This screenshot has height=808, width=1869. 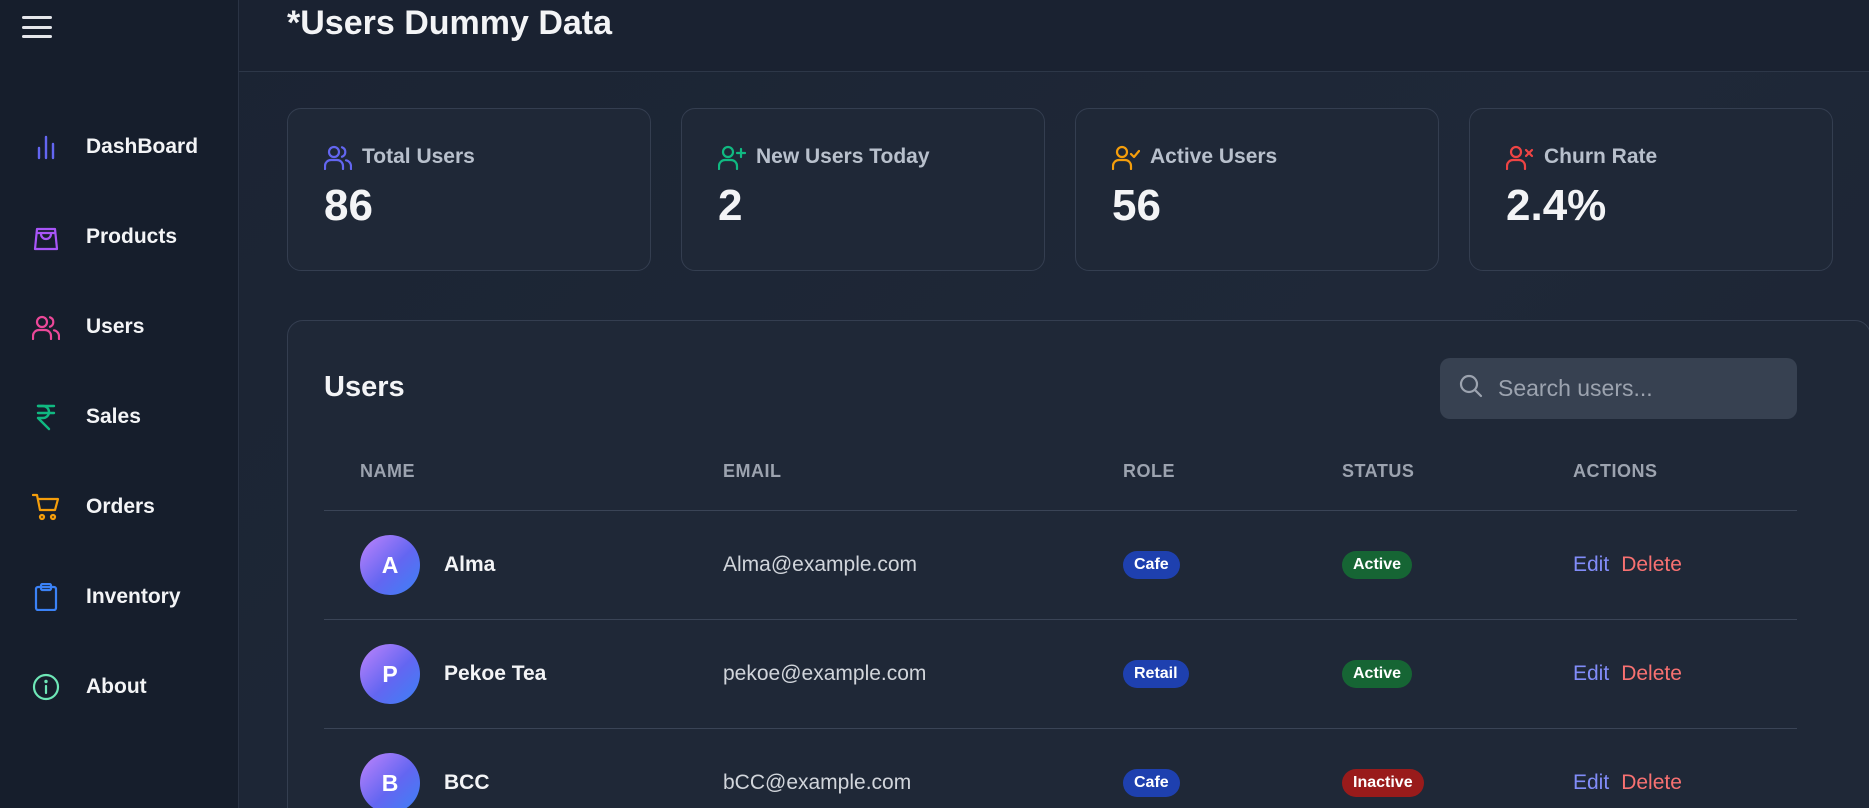 What do you see at coordinates (820, 564) in the screenshot?
I see `user-email: Alma@example.com` at bounding box center [820, 564].